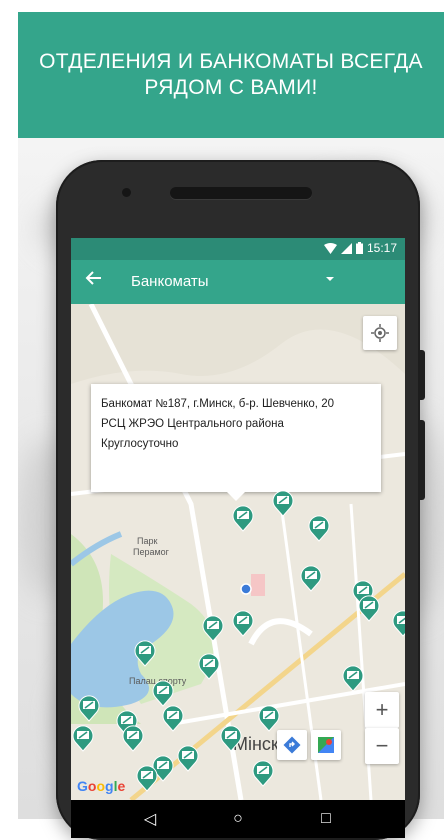 Image resolution: width=444 pixels, height=840 pixels. I want to click on atm-location: РСЦ ЖРЭО Центрального района, so click(192, 424).